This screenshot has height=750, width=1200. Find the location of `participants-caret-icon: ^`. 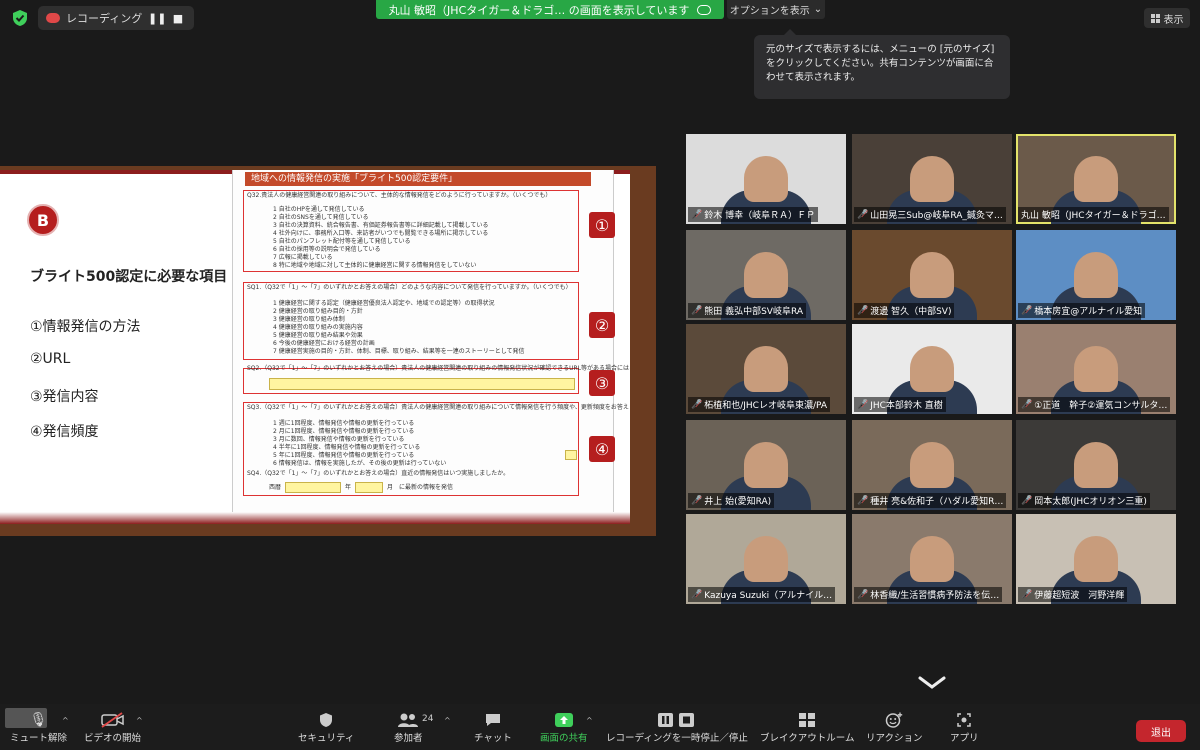

participants-caret-icon: ^ is located at coordinates (447, 720).